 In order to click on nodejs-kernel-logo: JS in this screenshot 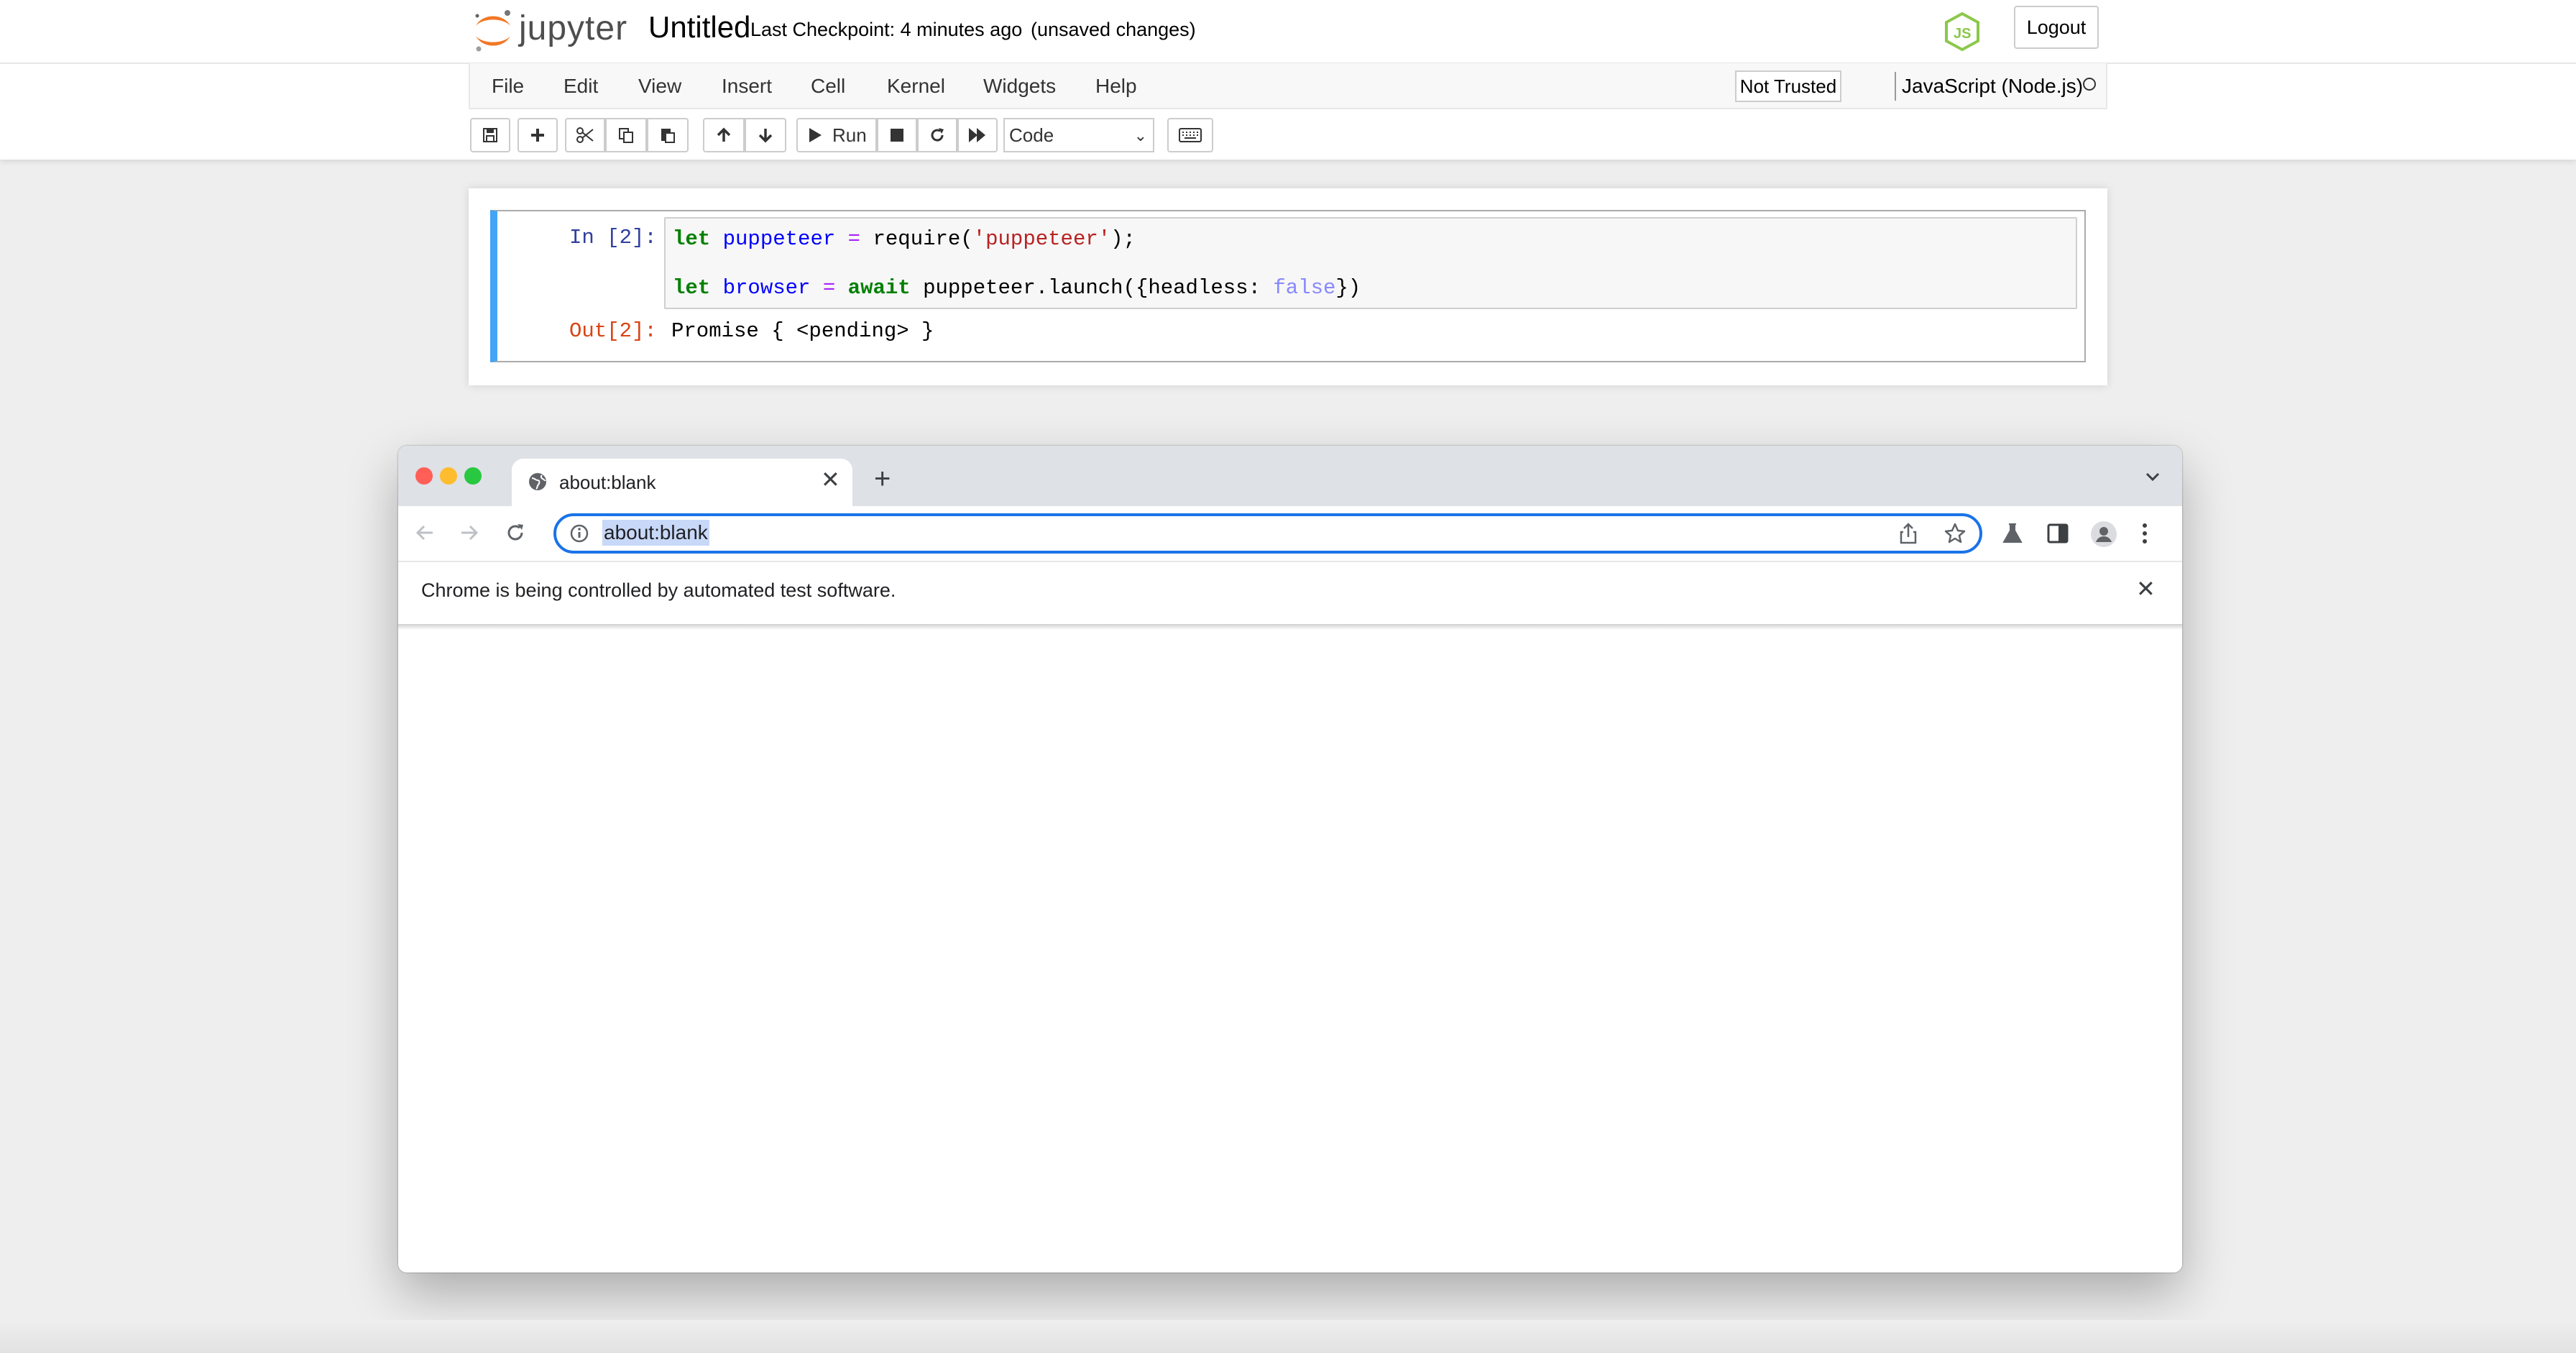, I will do `click(1962, 32)`.